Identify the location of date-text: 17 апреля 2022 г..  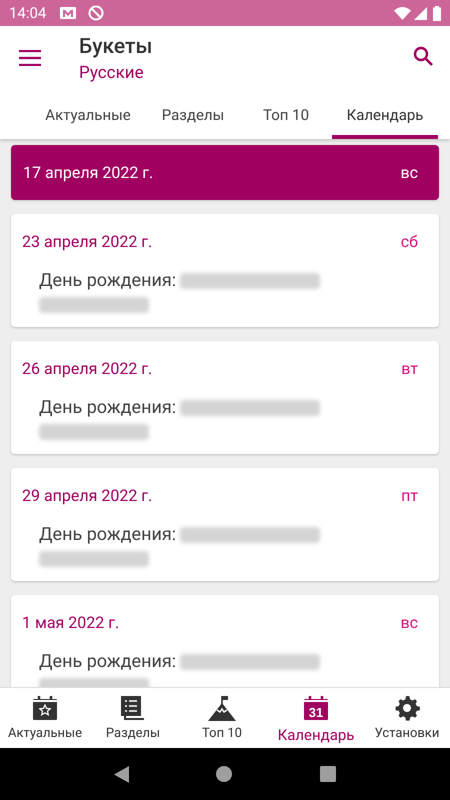
(88, 173).